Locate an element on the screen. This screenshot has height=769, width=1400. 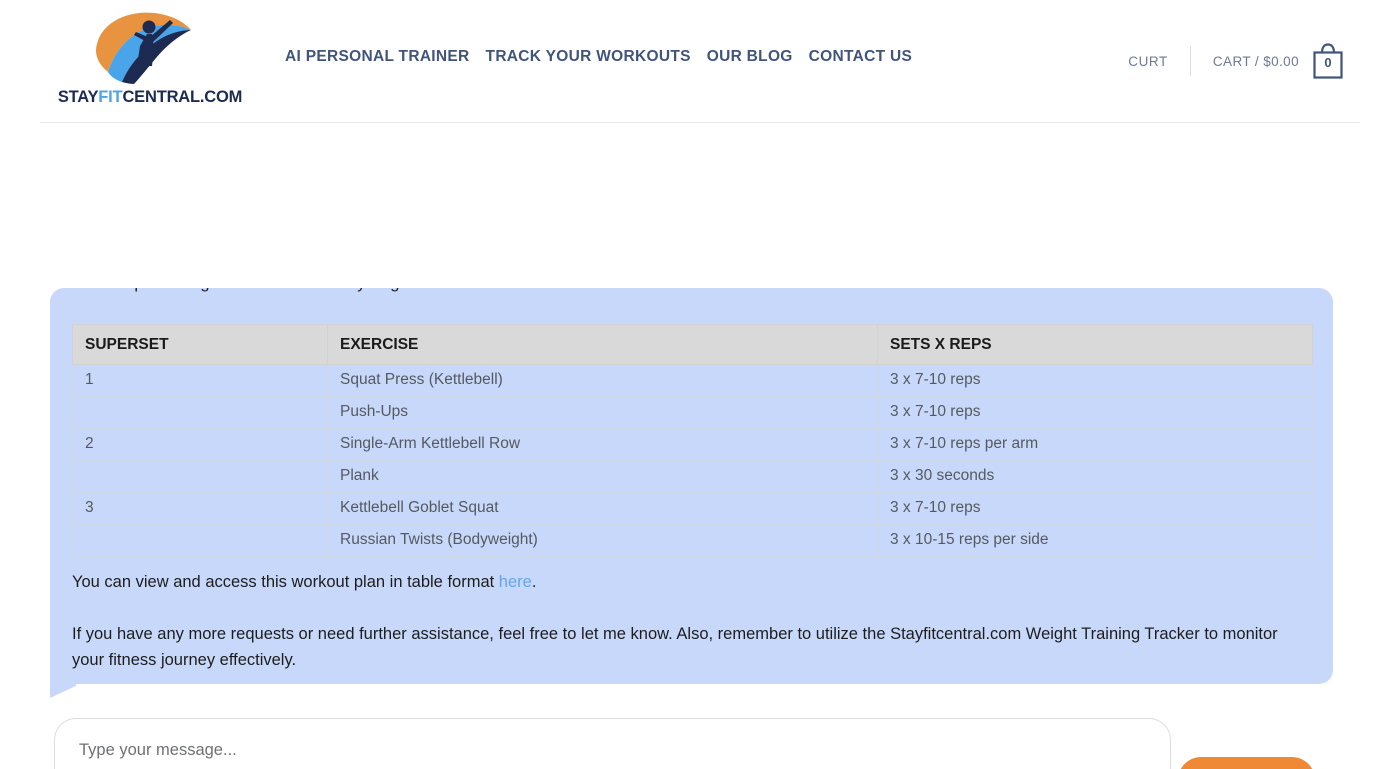
cart-count-badge: 0 is located at coordinates (1328, 62).